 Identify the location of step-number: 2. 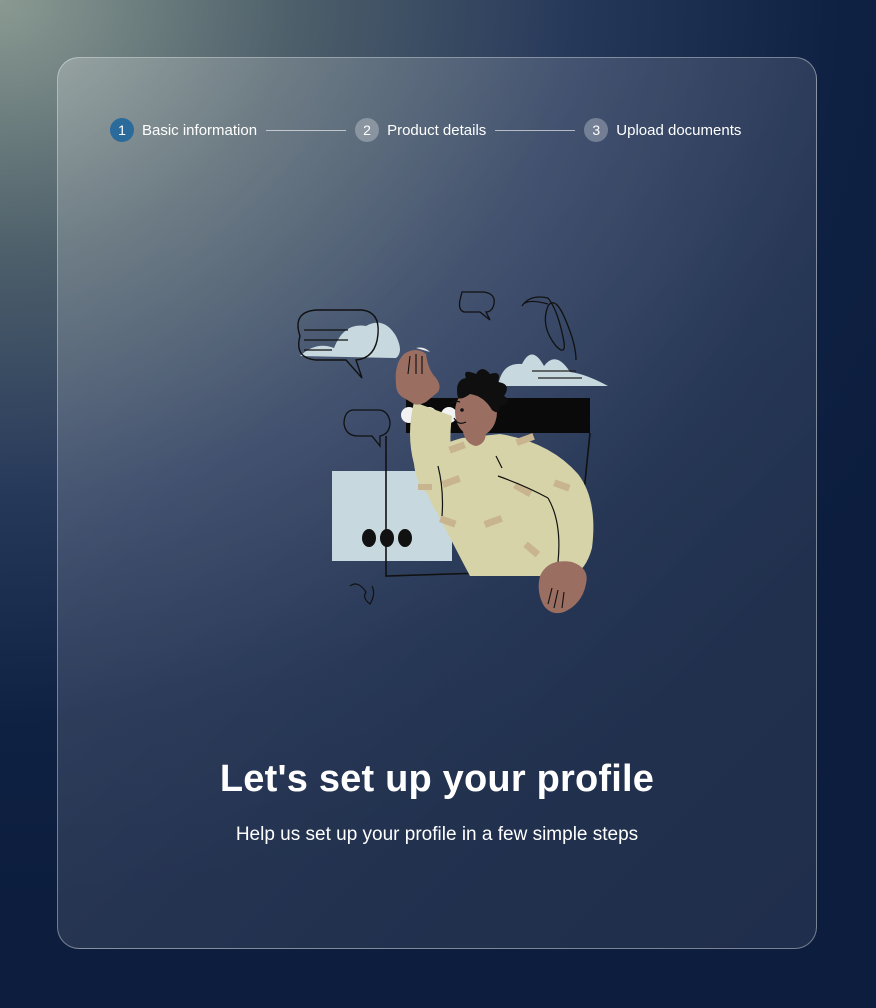
(367, 130).